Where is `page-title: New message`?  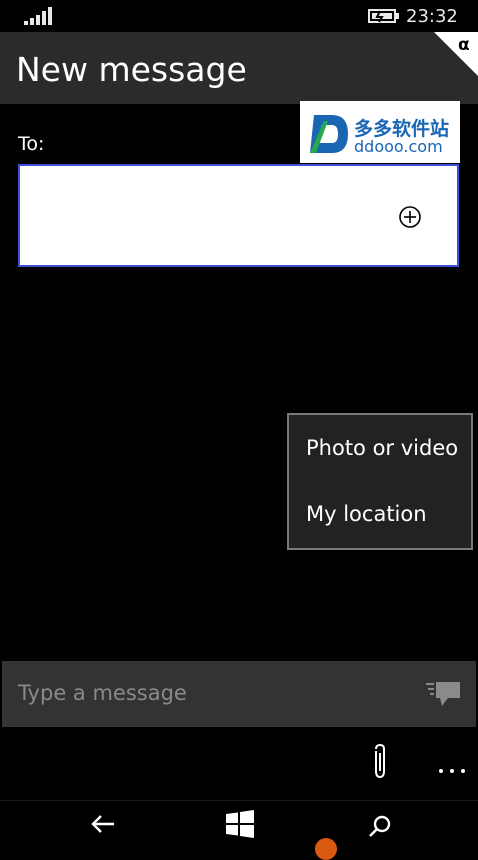 page-title: New message is located at coordinates (131, 69).